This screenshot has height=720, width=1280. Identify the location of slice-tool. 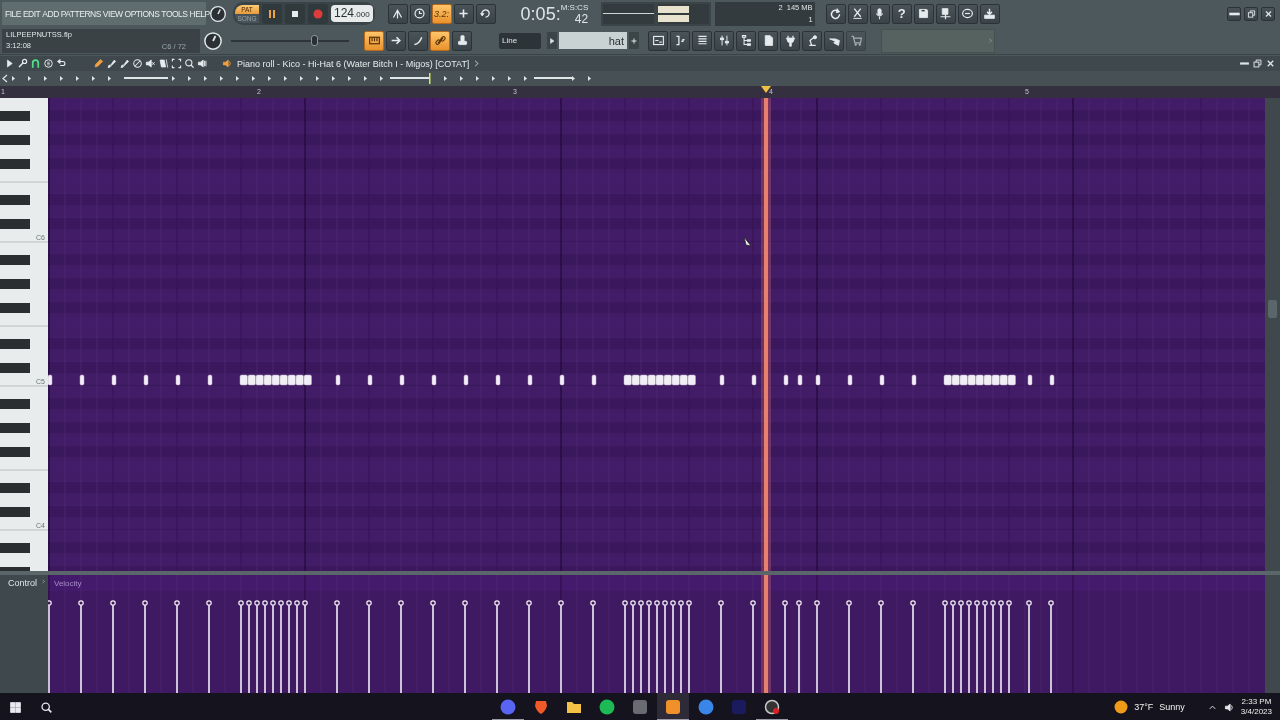
(163, 63).